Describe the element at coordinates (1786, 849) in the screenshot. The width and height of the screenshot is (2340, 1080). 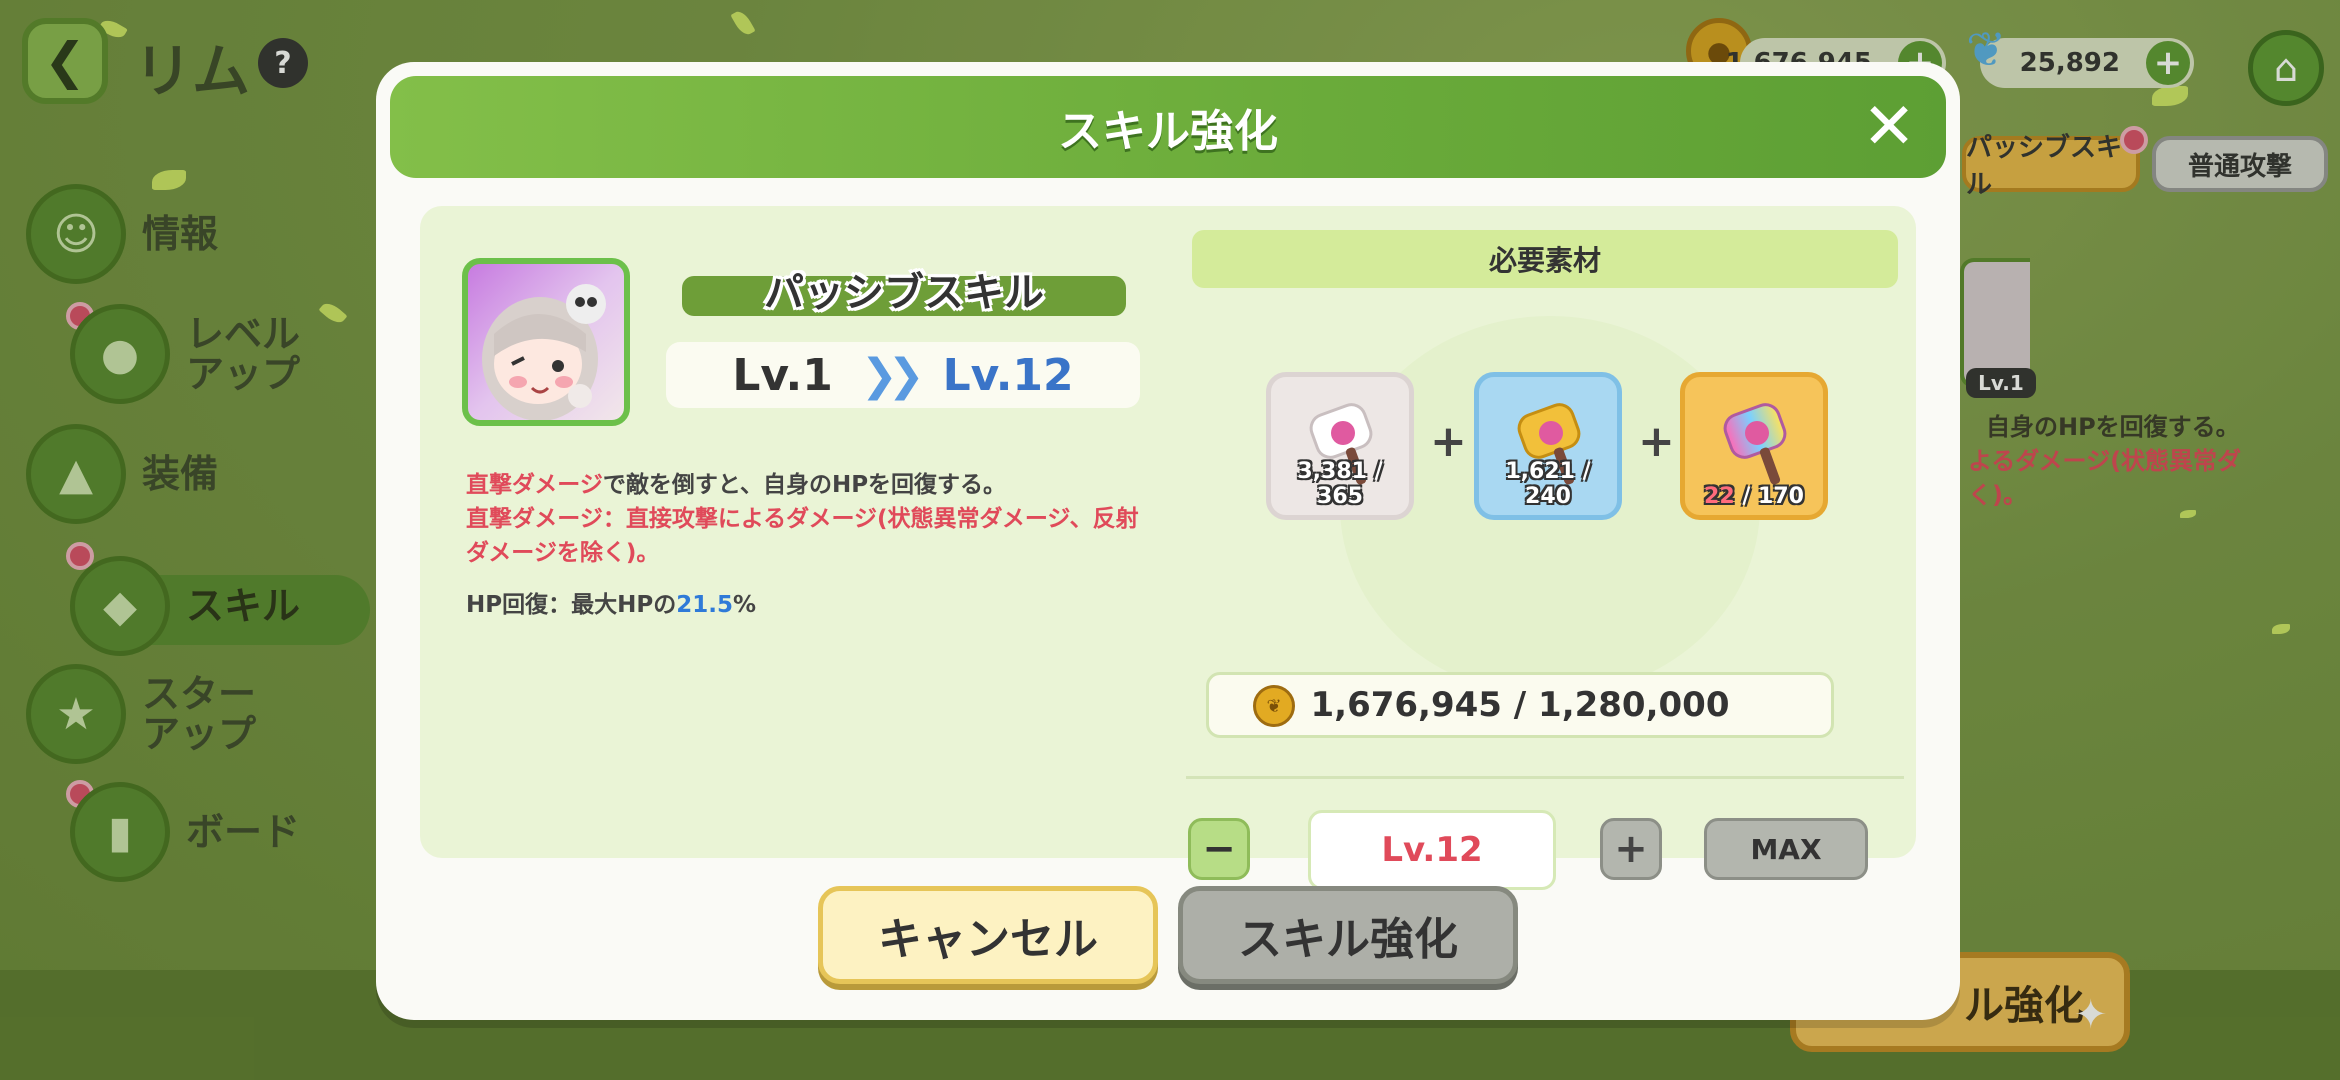
I see `max-level-button: MAX` at that location.